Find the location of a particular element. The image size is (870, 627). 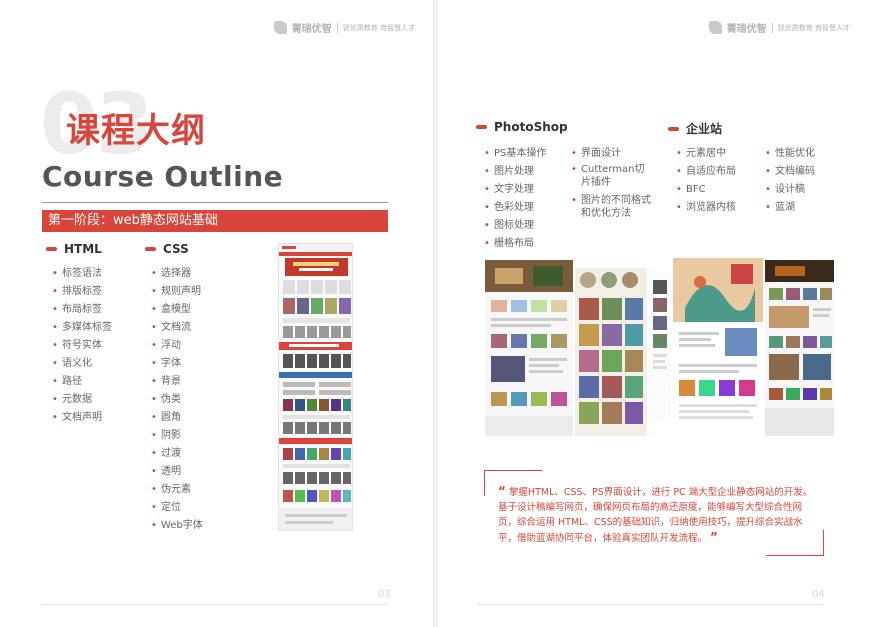

brand-header-right: 菁瑞优智 锐优质教育·育智慧人才 is located at coordinates (779, 27).